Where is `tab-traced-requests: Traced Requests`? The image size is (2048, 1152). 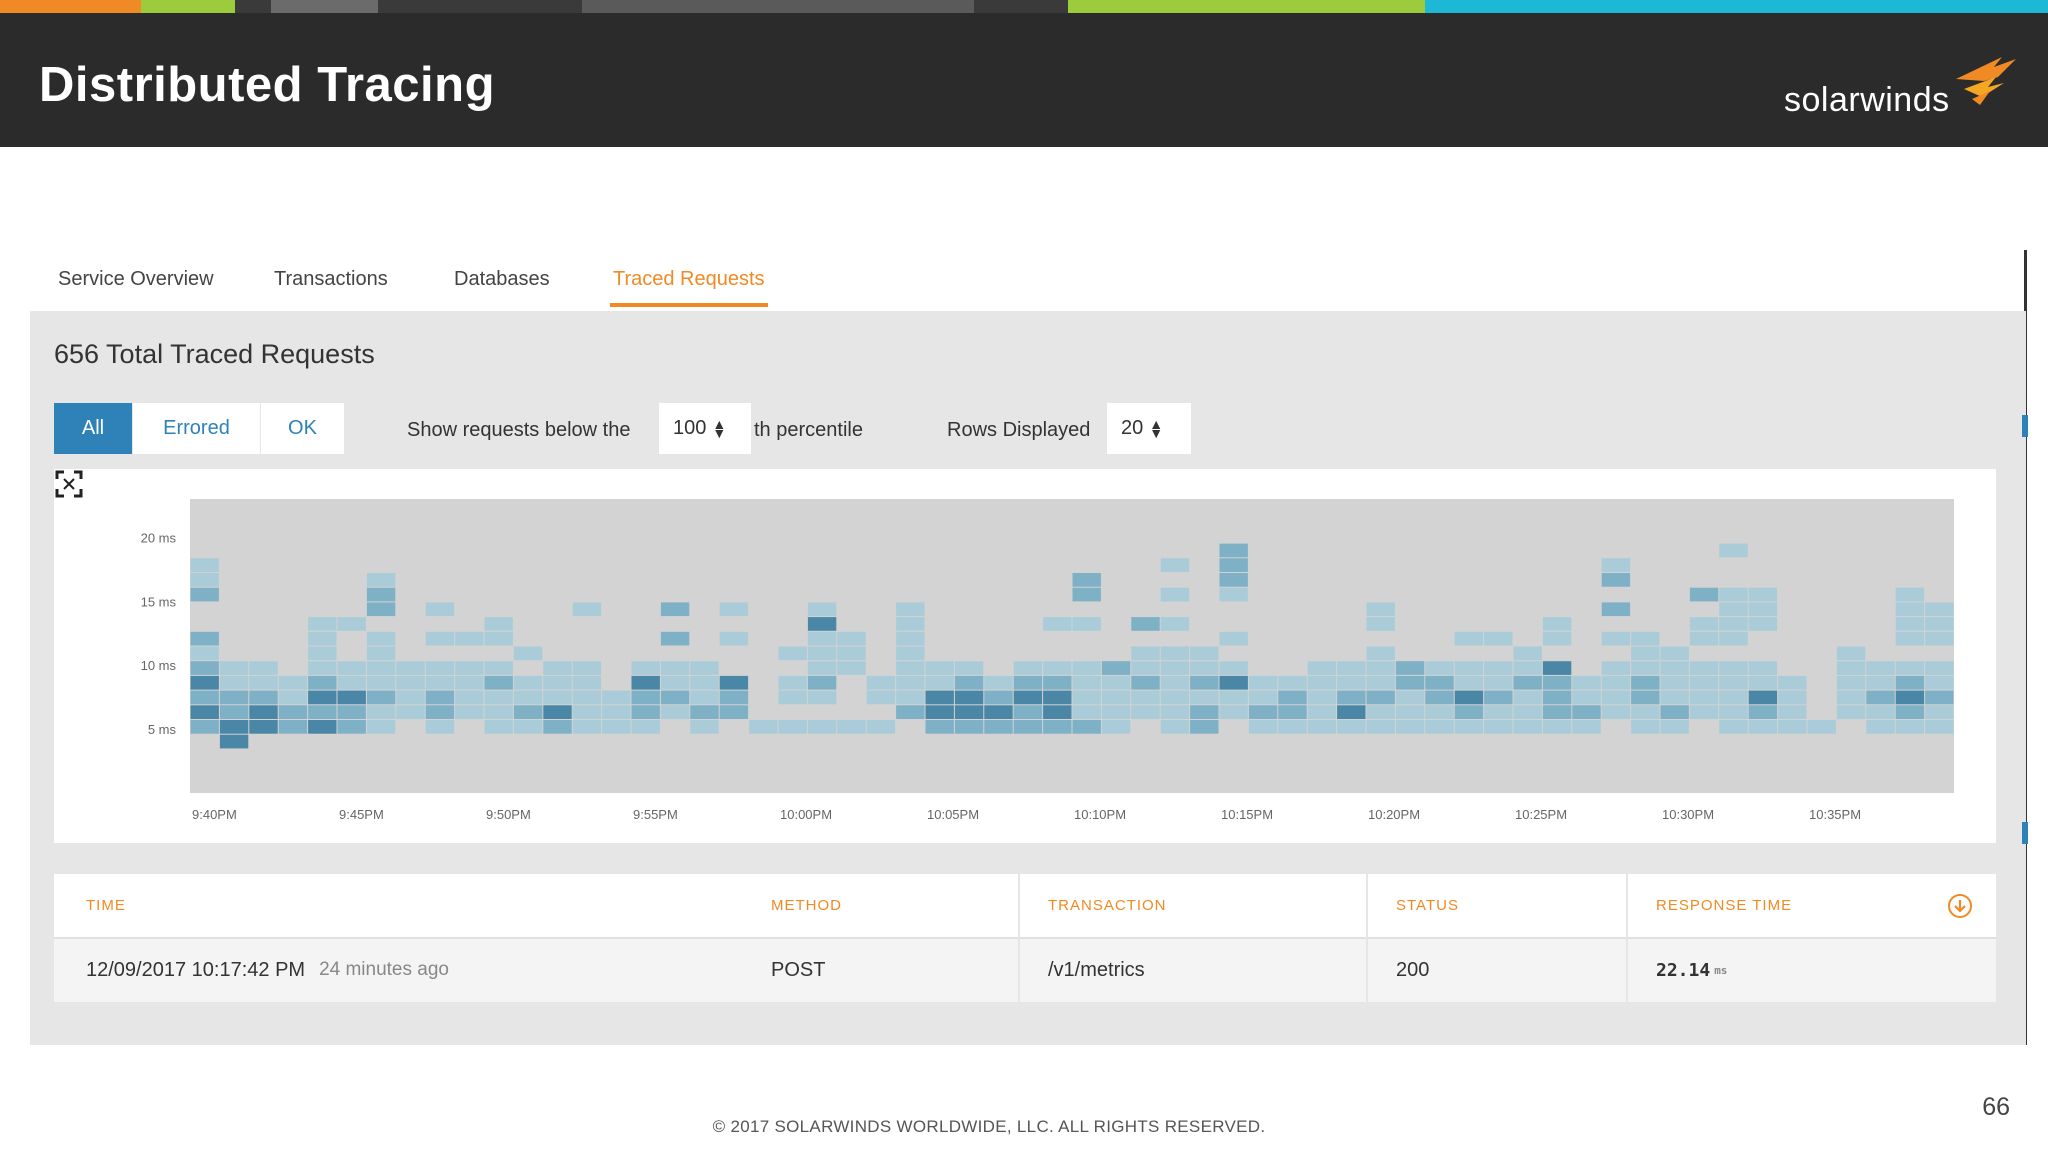
tab-traced-requests: Traced Requests is located at coordinates (689, 287).